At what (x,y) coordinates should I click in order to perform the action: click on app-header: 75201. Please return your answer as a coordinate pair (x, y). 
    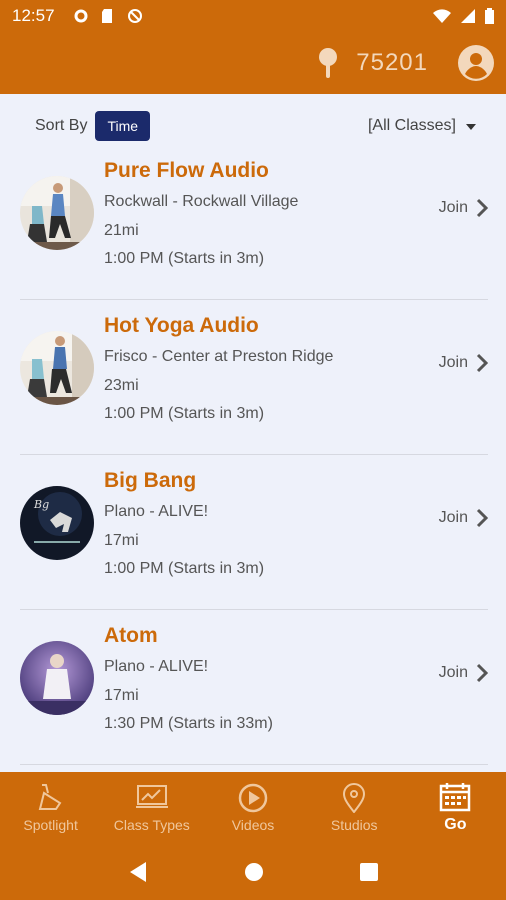
    Looking at the image, I should click on (253, 63).